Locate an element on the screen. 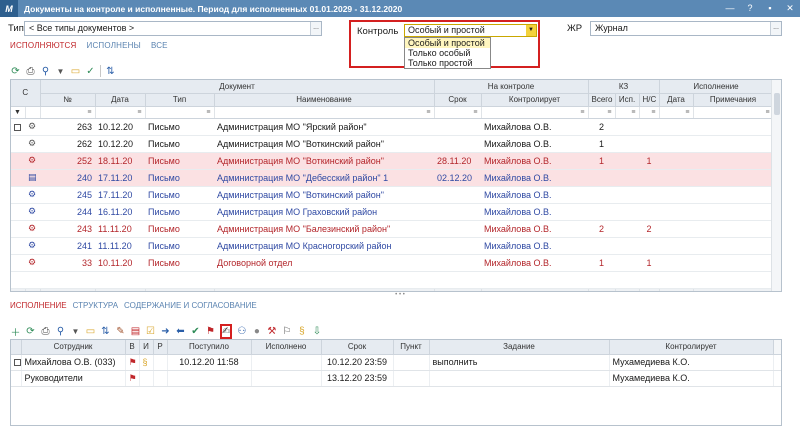 The width and height of the screenshot is (800, 430). doc-number: 262 is located at coordinates (67, 144).